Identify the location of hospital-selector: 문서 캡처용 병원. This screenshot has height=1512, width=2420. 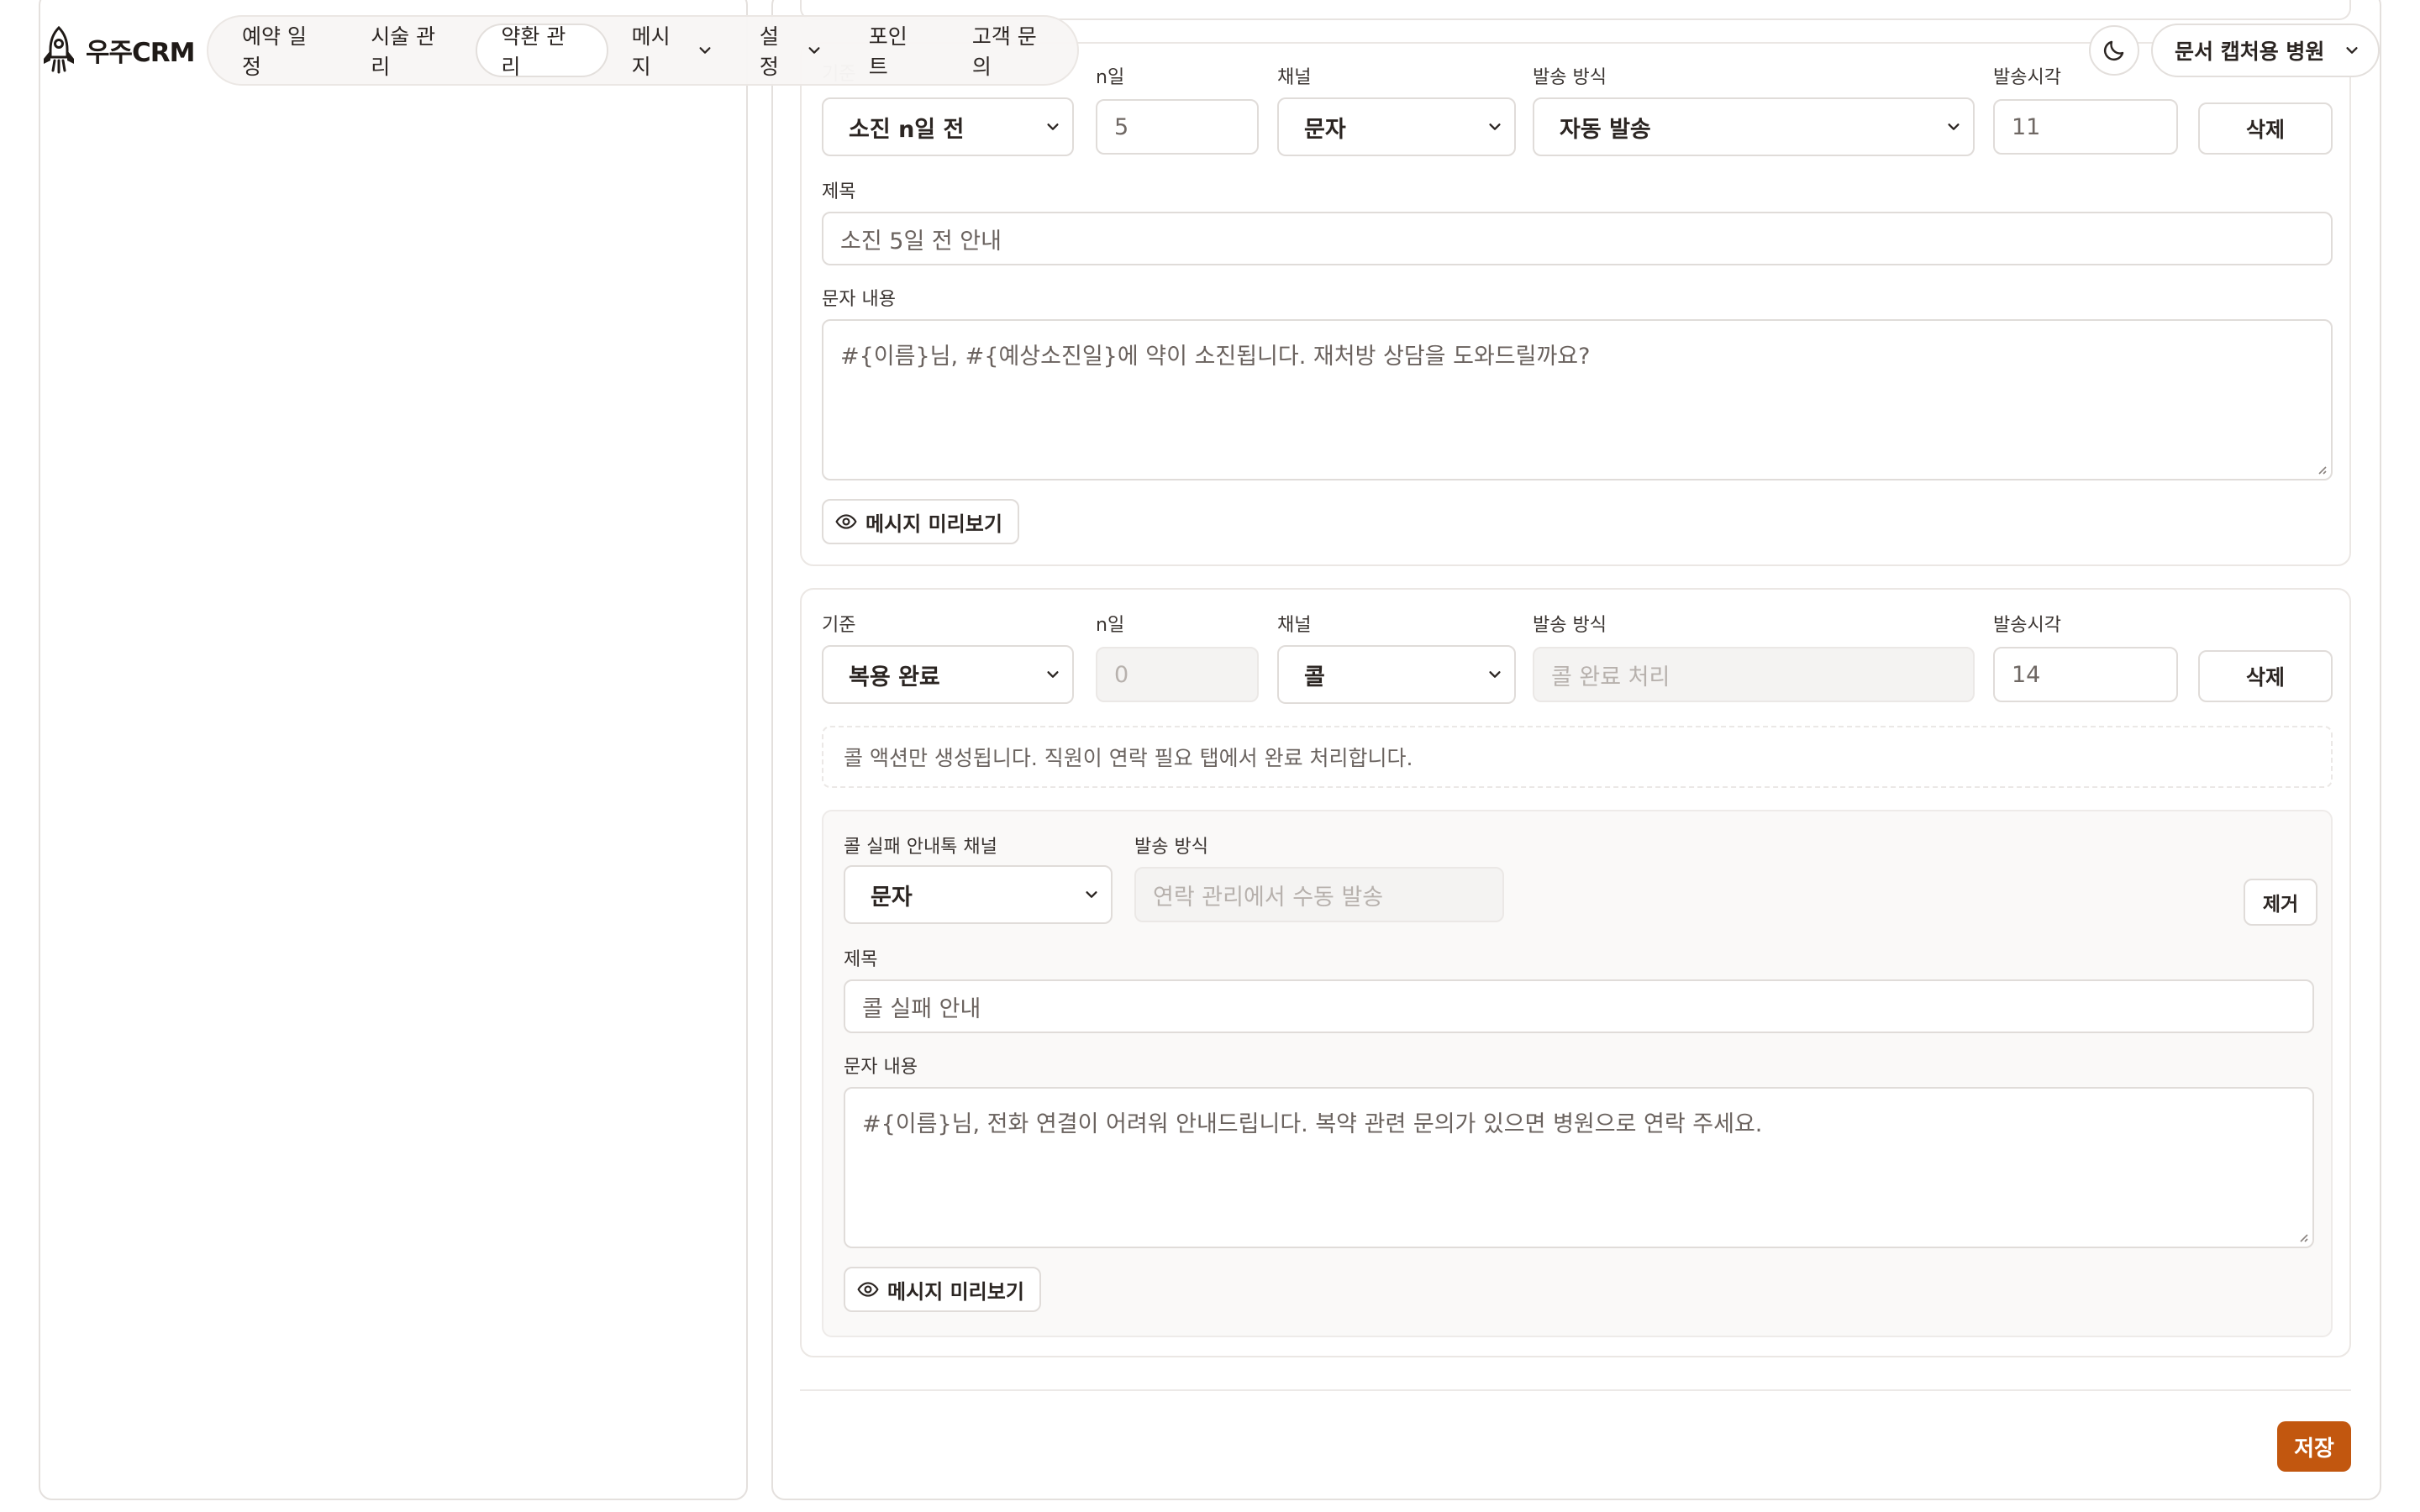
(2266, 50).